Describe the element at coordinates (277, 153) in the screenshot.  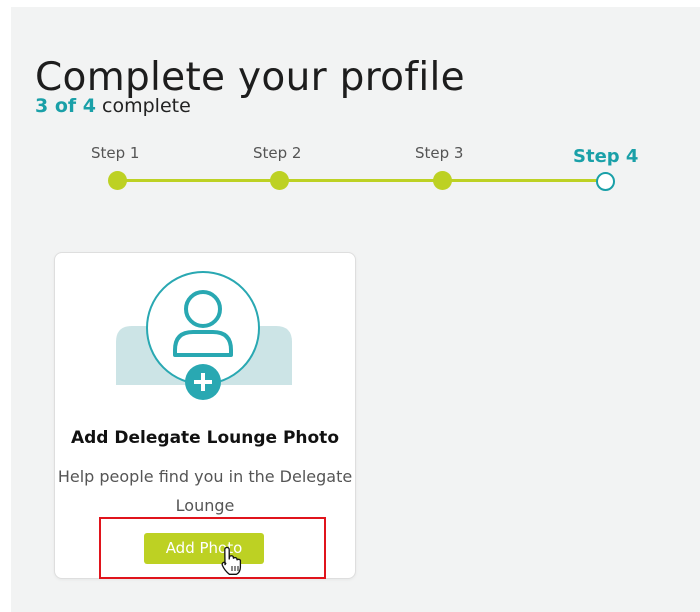
I see `step-2-label: Step 2` at that location.